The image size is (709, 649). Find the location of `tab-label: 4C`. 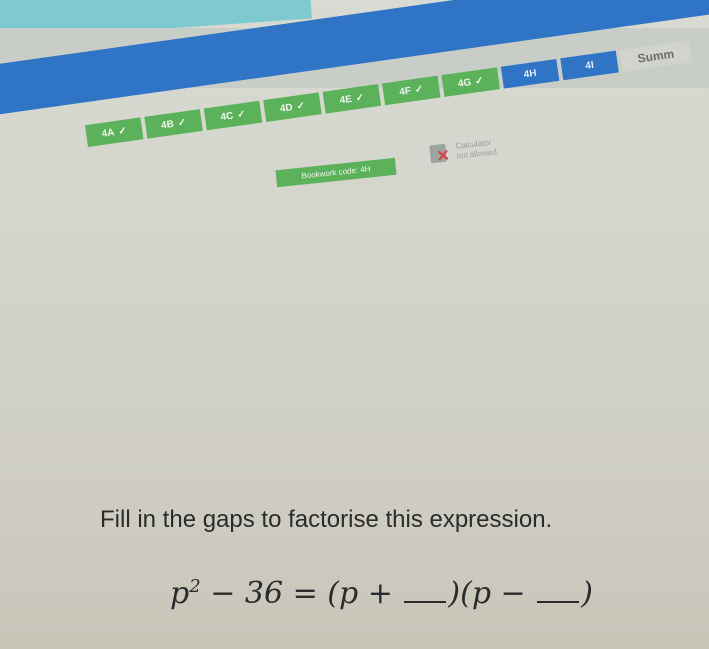

tab-label: 4C is located at coordinates (226, 116).